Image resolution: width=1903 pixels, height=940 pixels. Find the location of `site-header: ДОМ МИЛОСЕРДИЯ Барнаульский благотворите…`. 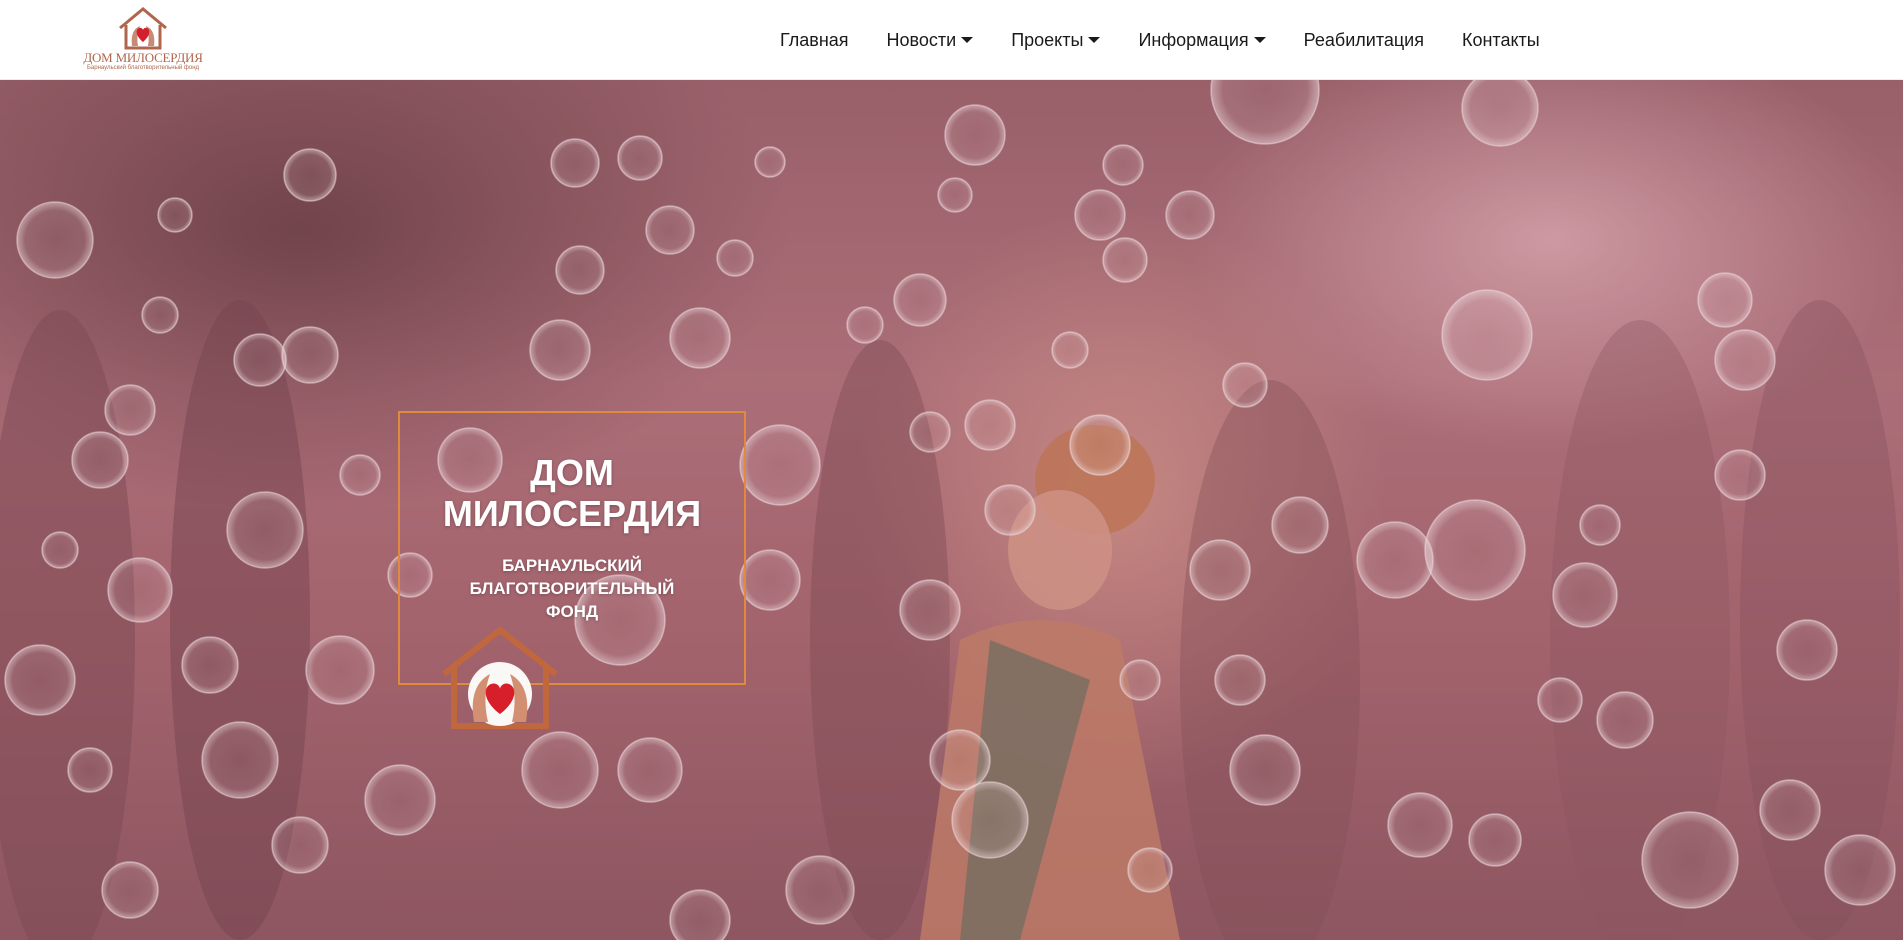

site-header: ДОМ МИЛОСЕРДИЯ Барнаульский благотворите… is located at coordinates (951, 40).